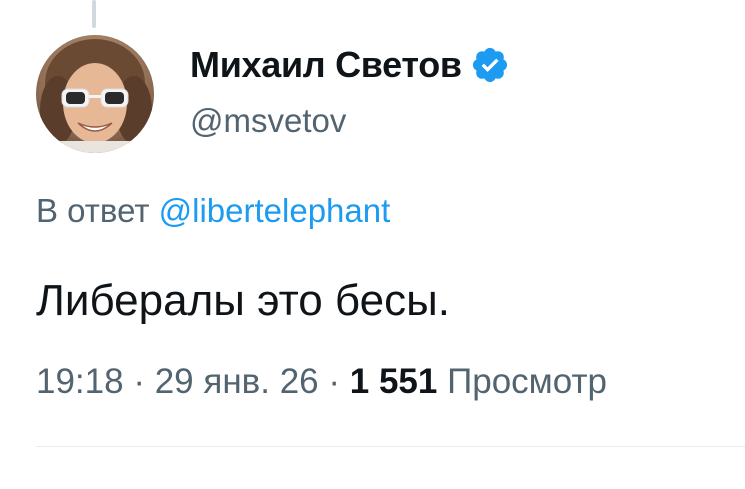  I want to click on divider, so click(390, 446).